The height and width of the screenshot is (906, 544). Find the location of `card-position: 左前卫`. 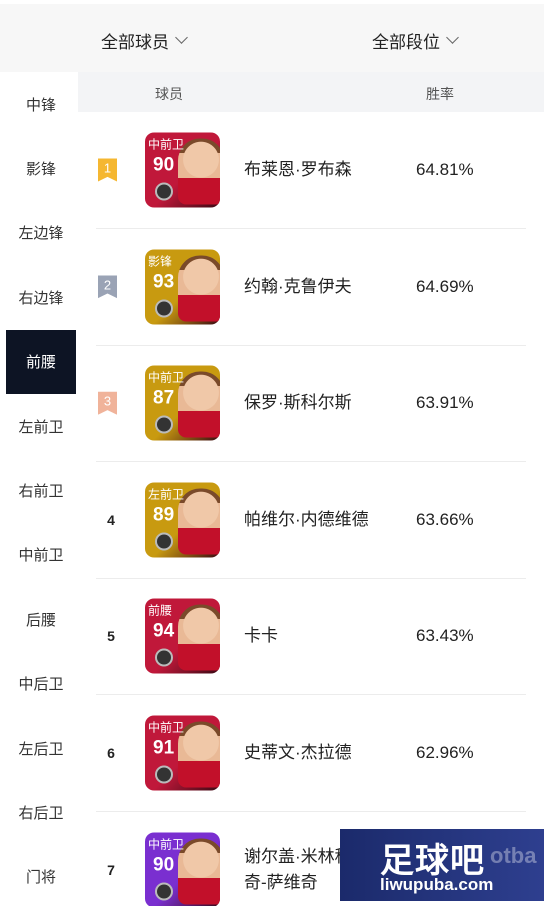

card-position: 左前卫 is located at coordinates (166, 494).